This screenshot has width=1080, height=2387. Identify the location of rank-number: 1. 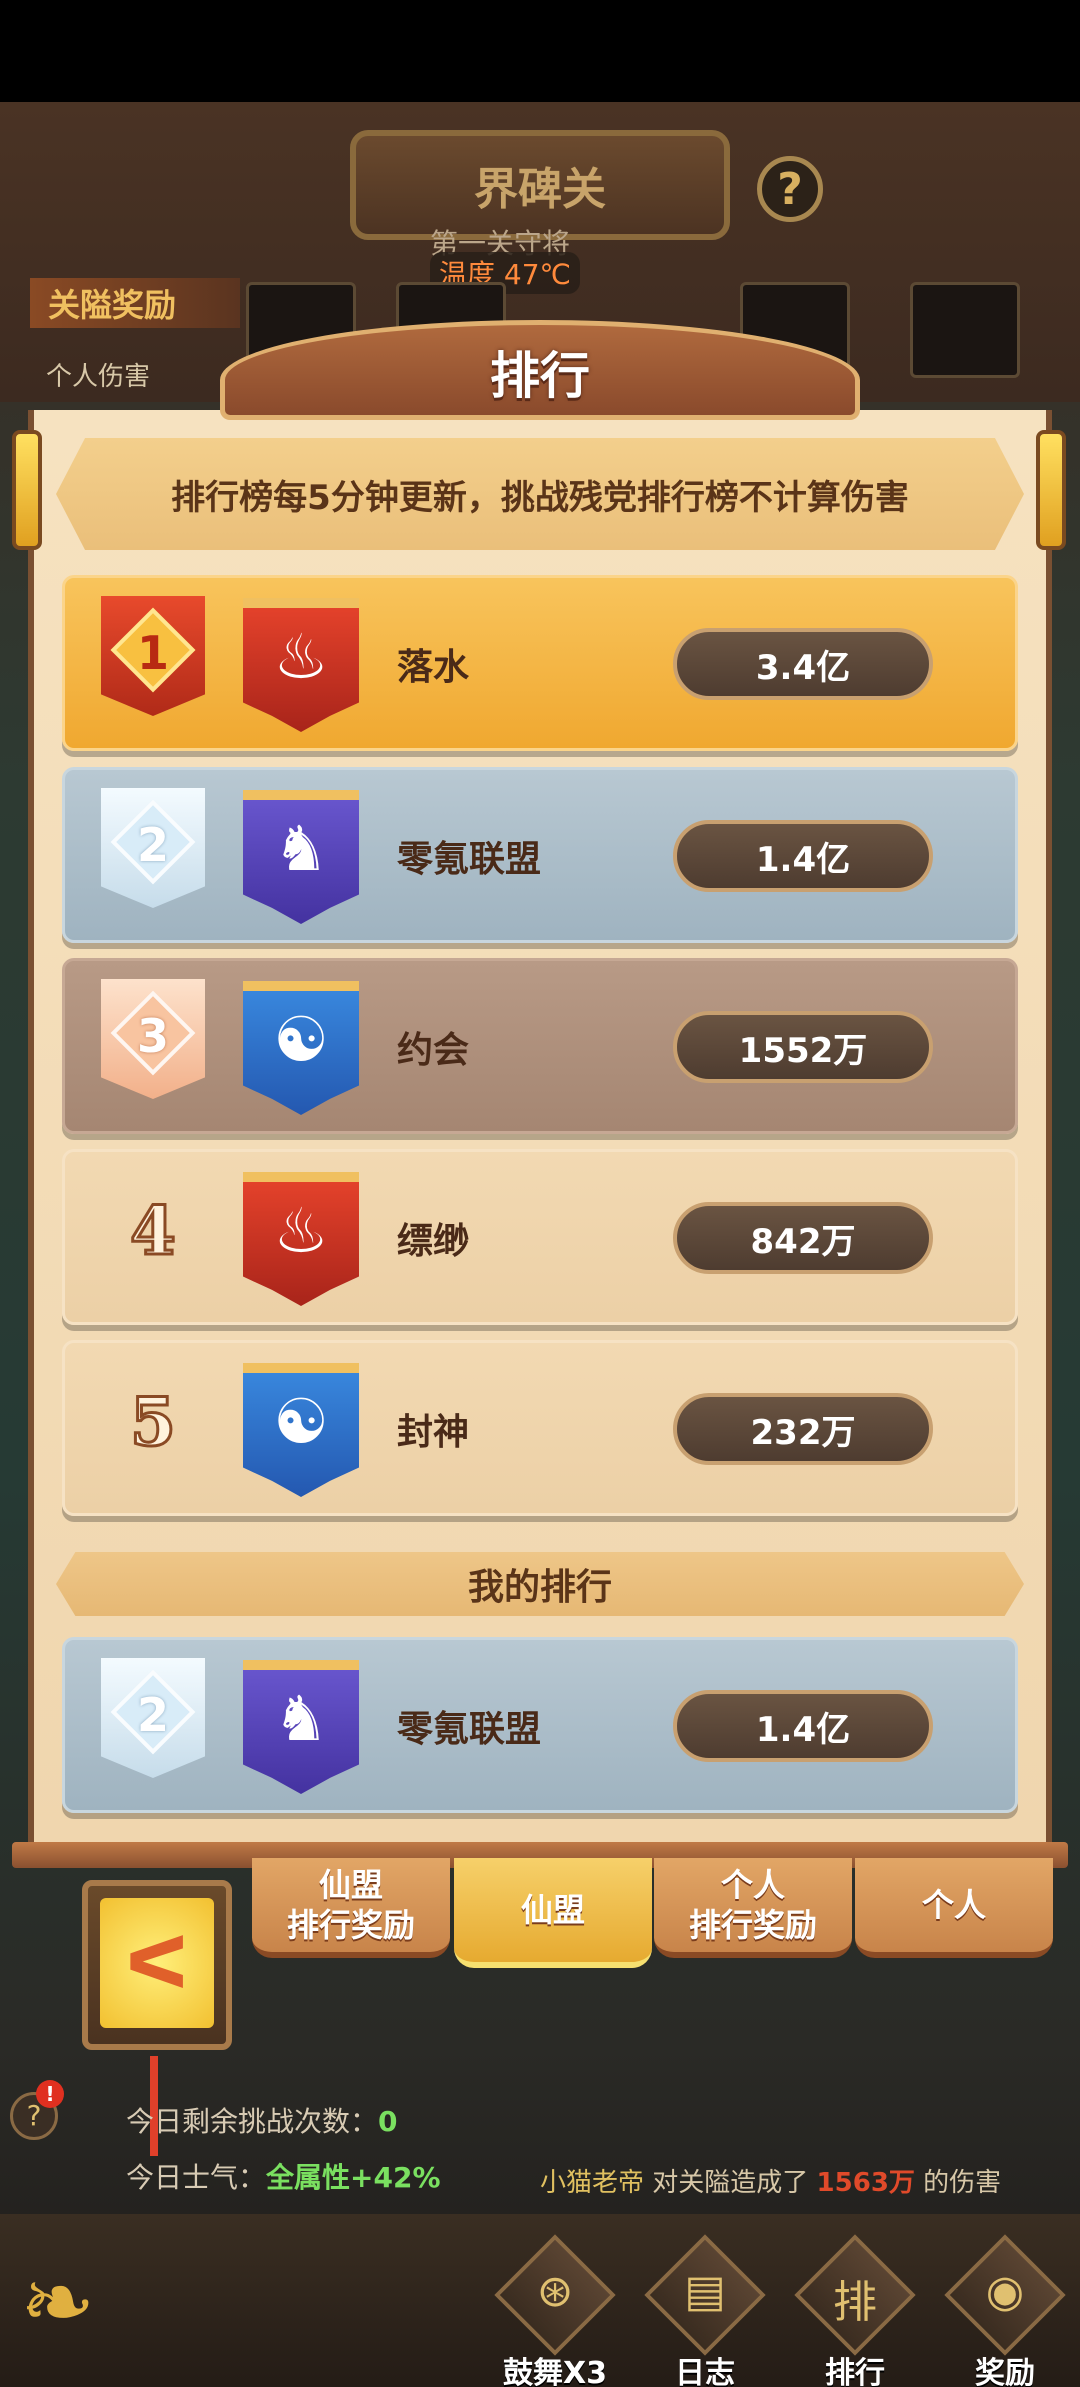
(152, 653).